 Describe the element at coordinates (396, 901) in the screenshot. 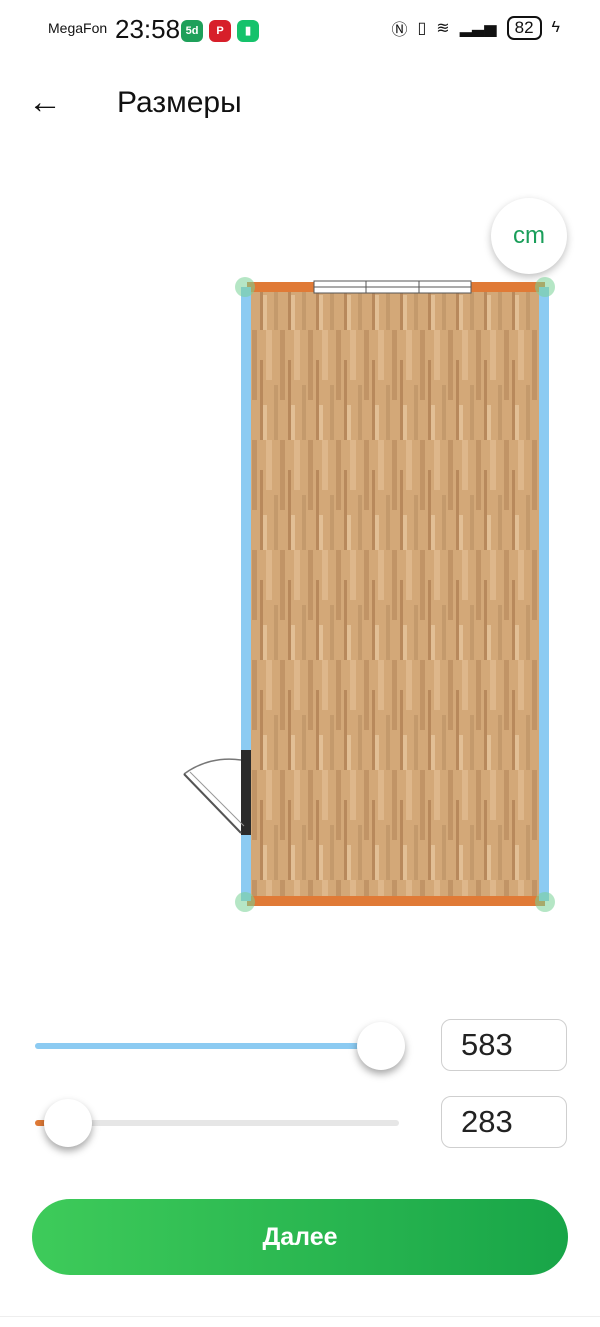

I see `wall-bottom` at that location.